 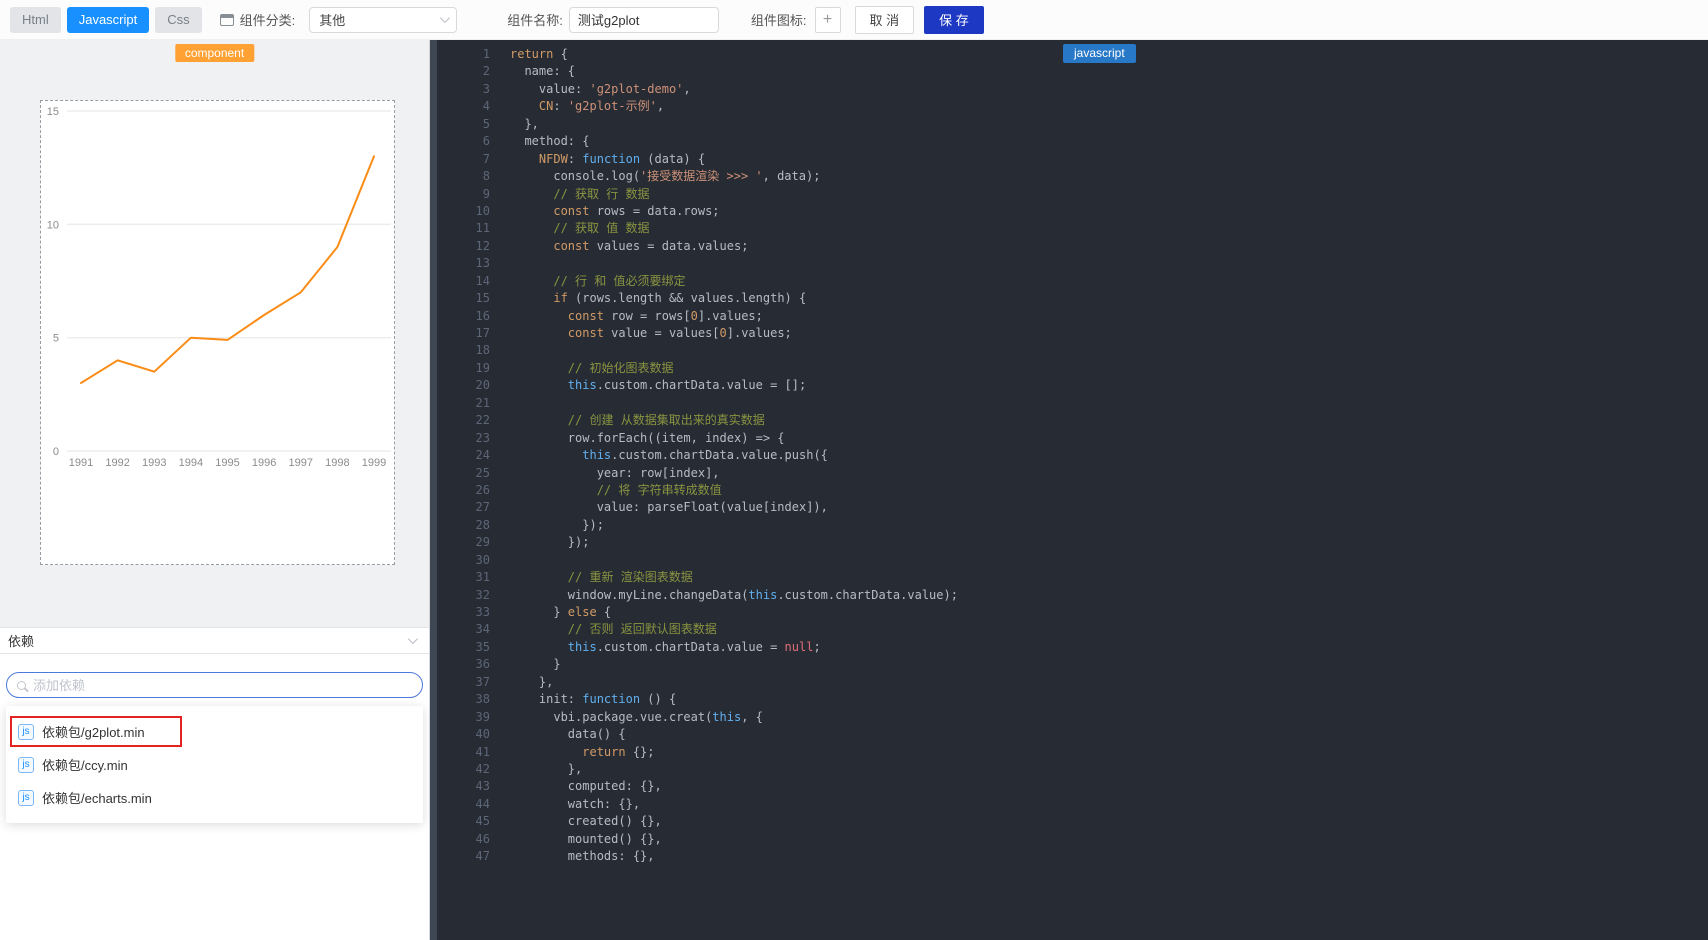 I want to click on code-line: 47 methods: {},, so click(x=1072, y=856).